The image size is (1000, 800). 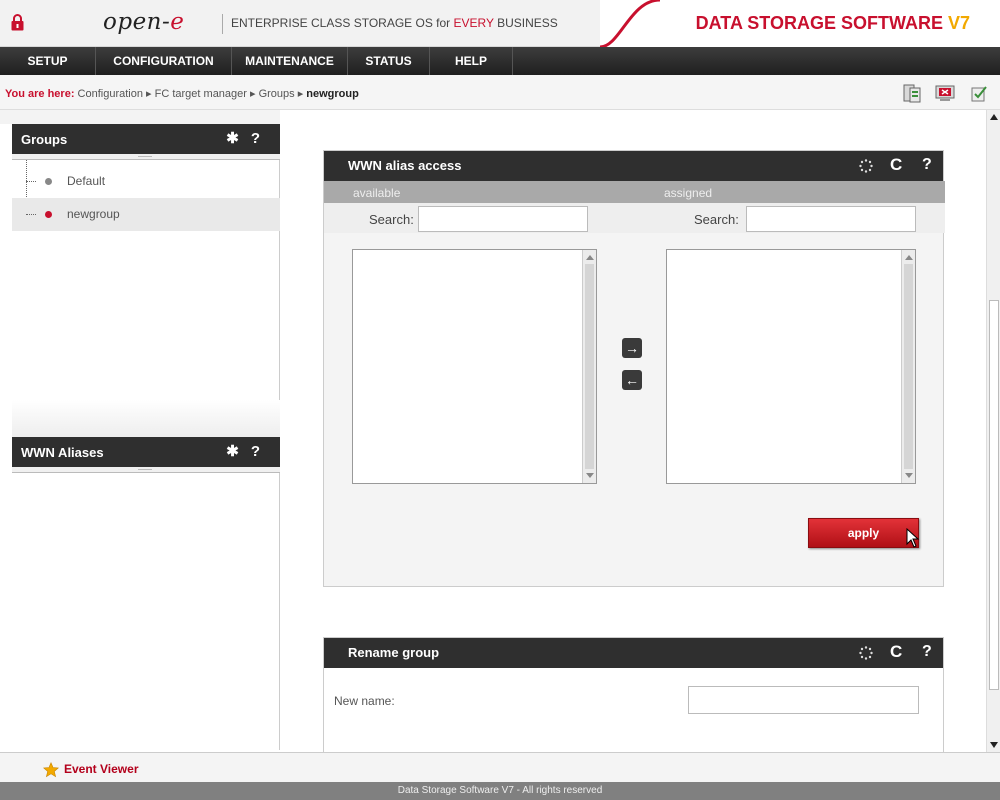 What do you see at coordinates (979, 93) in the screenshot?
I see `info-icon` at bounding box center [979, 93].